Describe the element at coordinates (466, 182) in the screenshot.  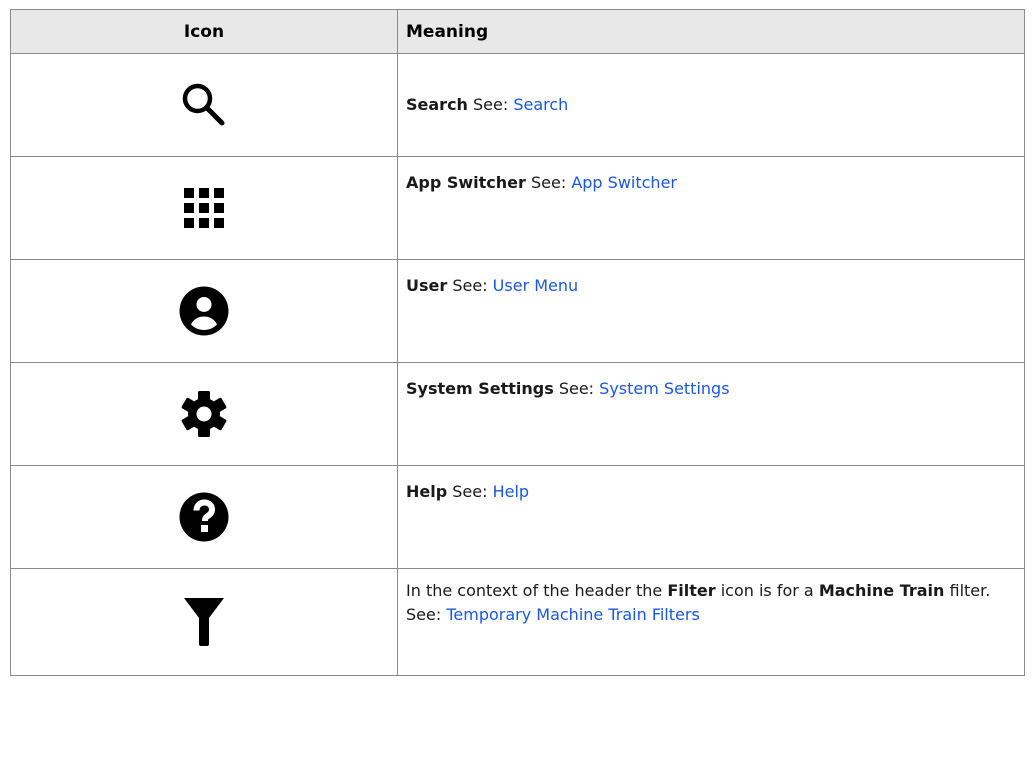
I see `term-label: App Switcher` at that location.